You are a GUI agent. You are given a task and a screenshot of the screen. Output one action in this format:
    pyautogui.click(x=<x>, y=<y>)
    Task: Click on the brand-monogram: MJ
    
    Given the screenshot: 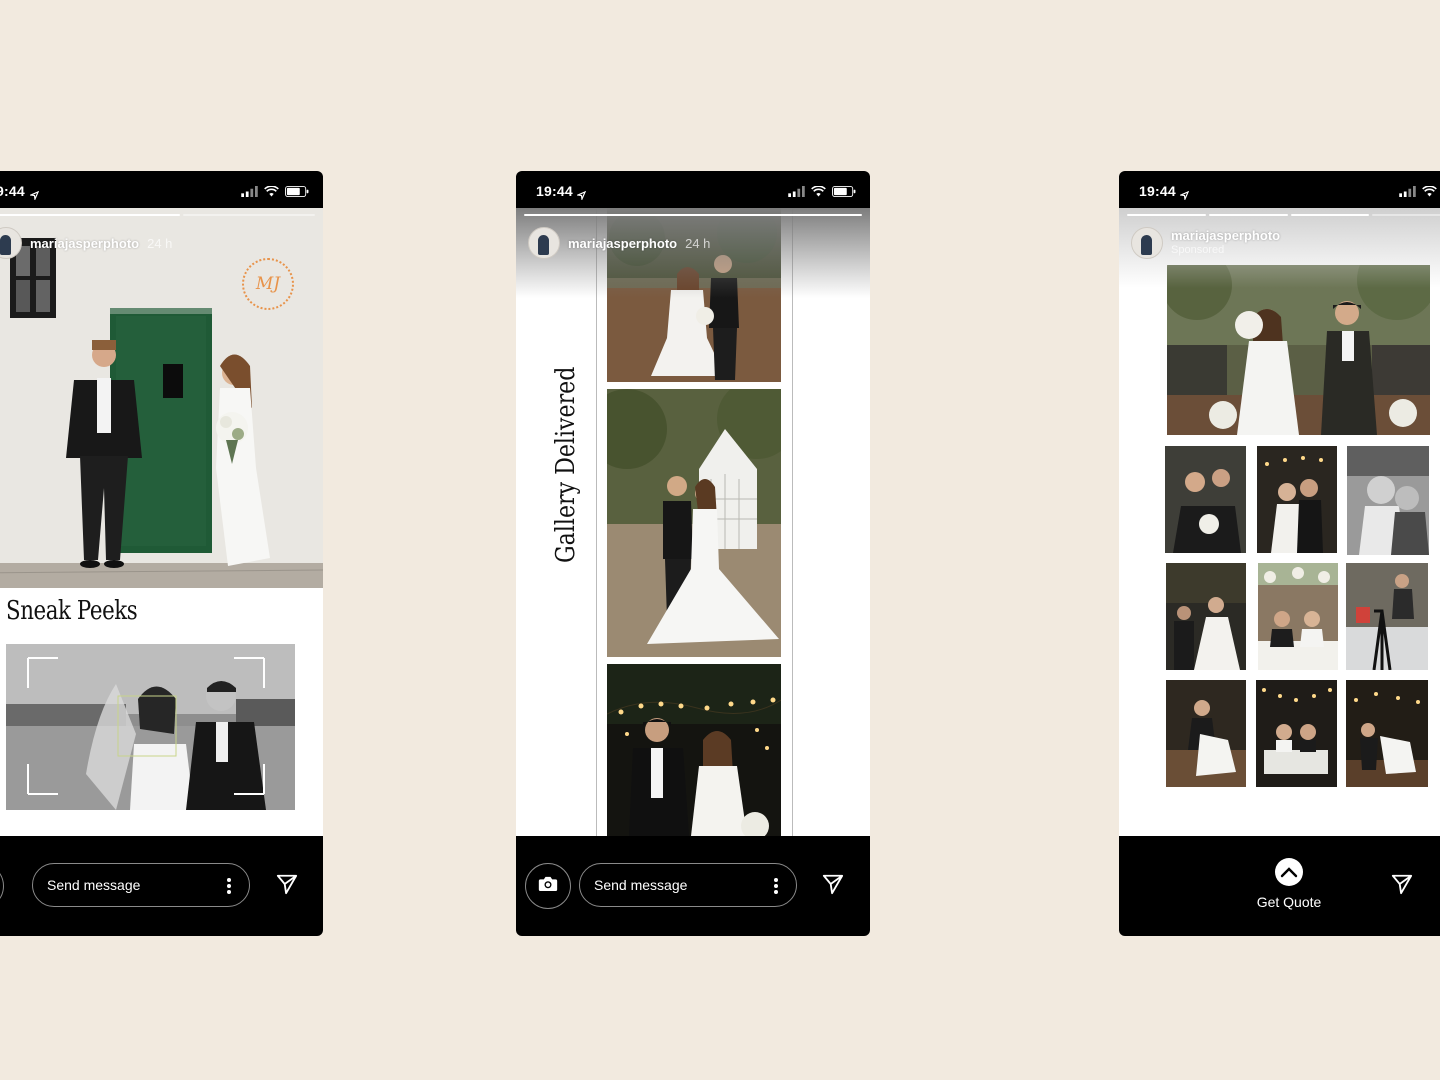 What is the action you would take?
    pyautogui.click(x=268, y=284)
    